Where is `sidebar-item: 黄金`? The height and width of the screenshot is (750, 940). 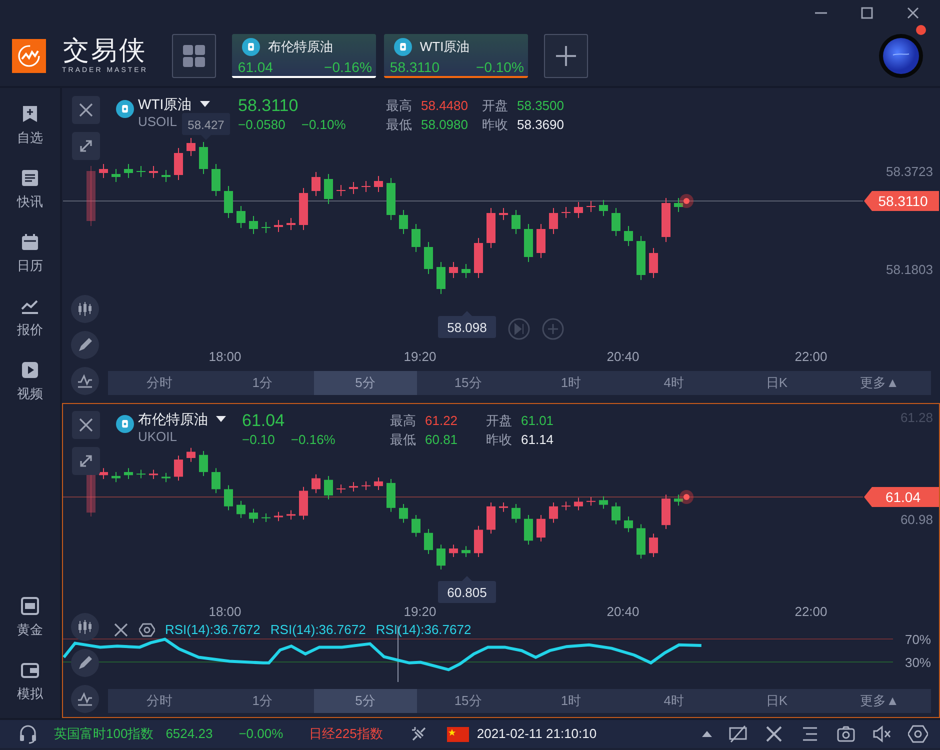
sidebar-item: 黄金 is located at coordinates (30, 618).